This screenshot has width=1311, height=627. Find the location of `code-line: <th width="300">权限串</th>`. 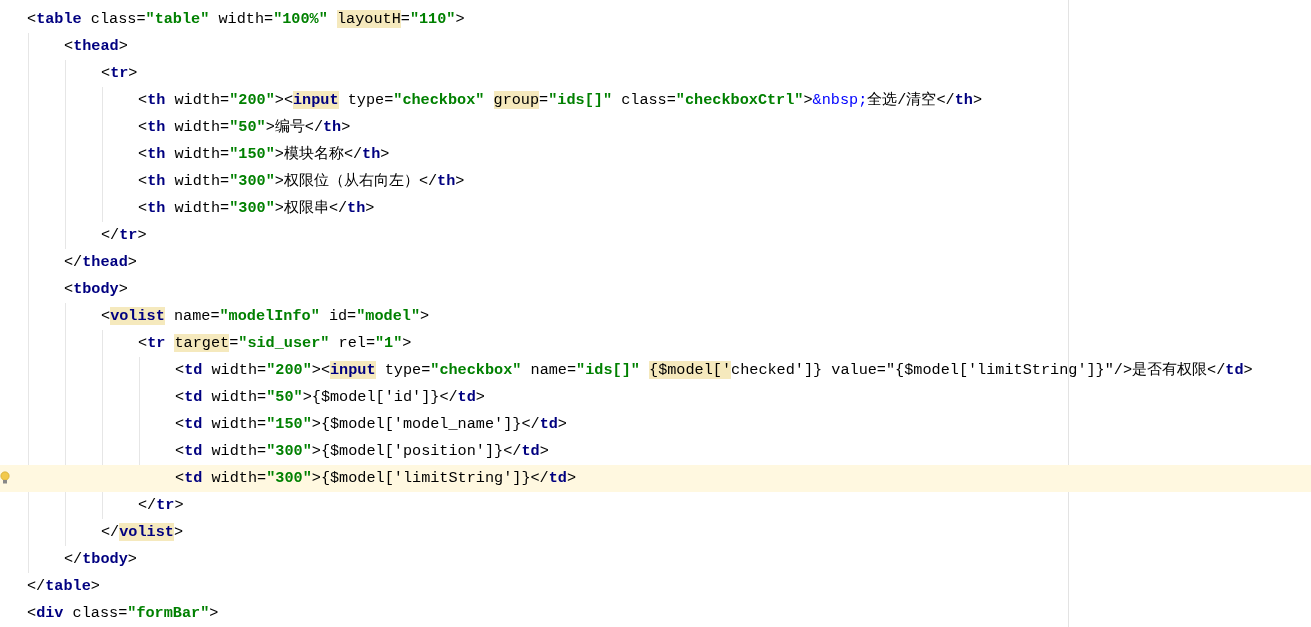

code-line: <th width="300">权限串</th> is located at coordinates (257, 208).